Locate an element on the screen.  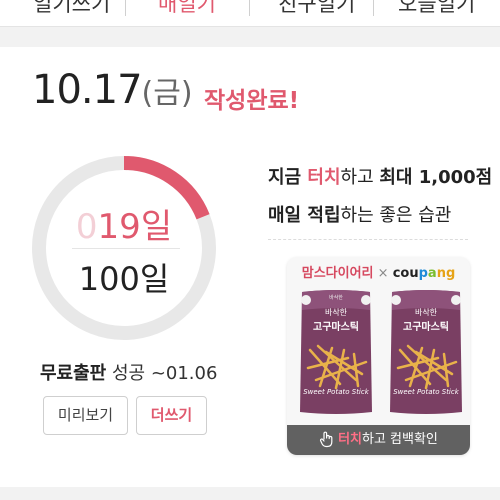
ad-brand-line: 맘스다이어리 × coupang is located at coordinates (378, 271).